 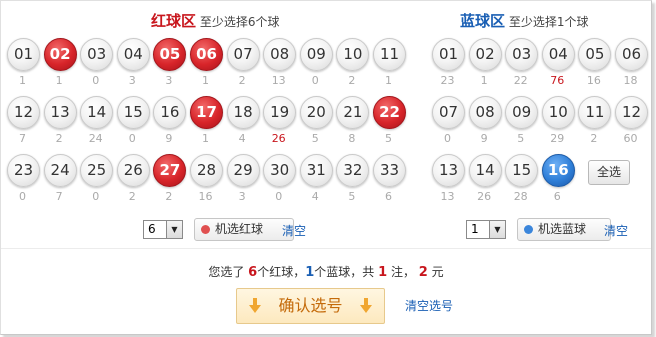 What do you see at coordinates (316, 170) in the screenshot?
I see `red-ball-31: 31` at bounding box center [316, 170].